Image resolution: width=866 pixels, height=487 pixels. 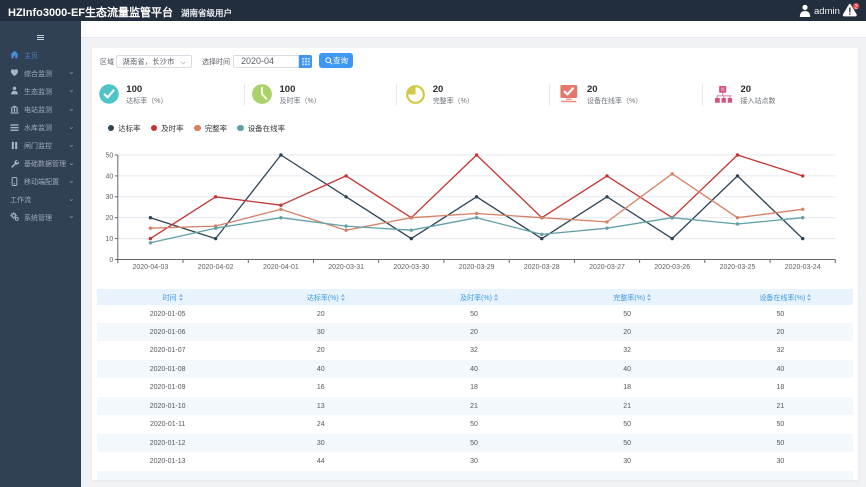 I want to click on svg-text: 2020-03-28, so click(x=542, y=267).